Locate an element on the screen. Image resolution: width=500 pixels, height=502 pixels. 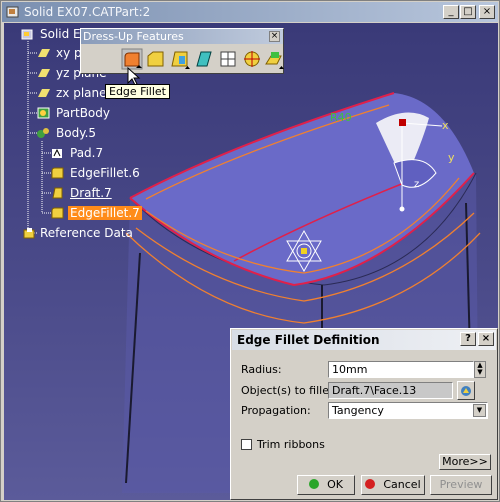
spin-down-icon: ▼ is located at coordinates (480, 372).